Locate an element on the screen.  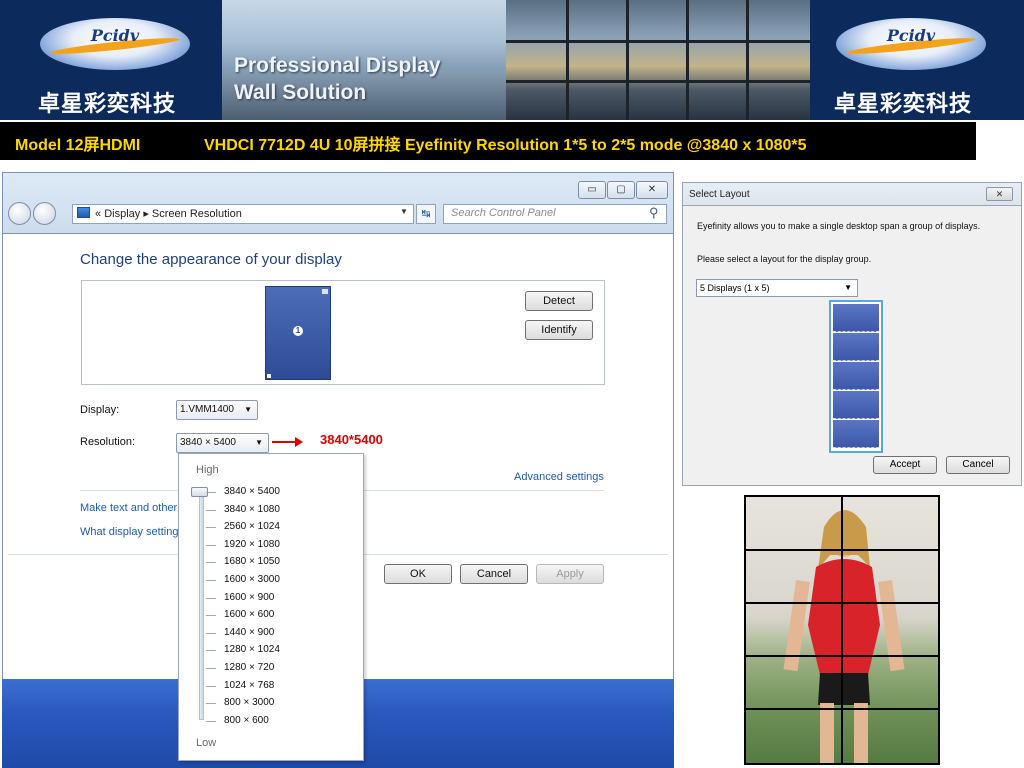
resolution-option: 1280 × 1024 is located at coordinates (252, 649).